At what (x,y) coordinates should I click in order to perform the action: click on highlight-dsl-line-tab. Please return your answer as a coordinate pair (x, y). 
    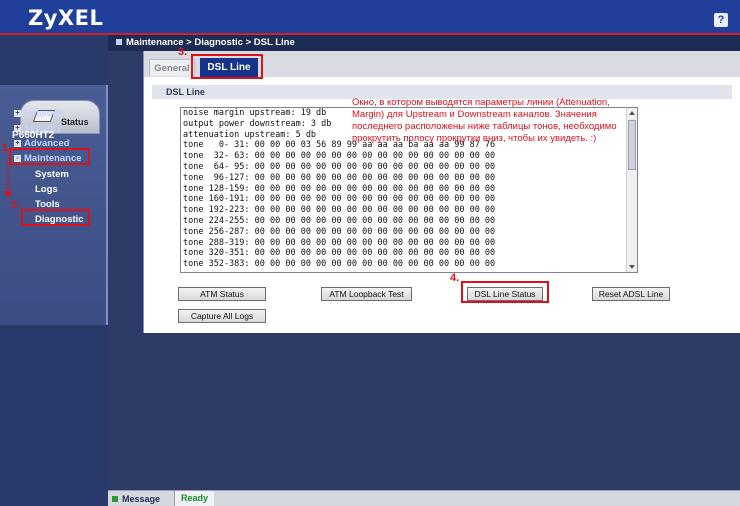
    Looking at the image, I should click on (227, 66).